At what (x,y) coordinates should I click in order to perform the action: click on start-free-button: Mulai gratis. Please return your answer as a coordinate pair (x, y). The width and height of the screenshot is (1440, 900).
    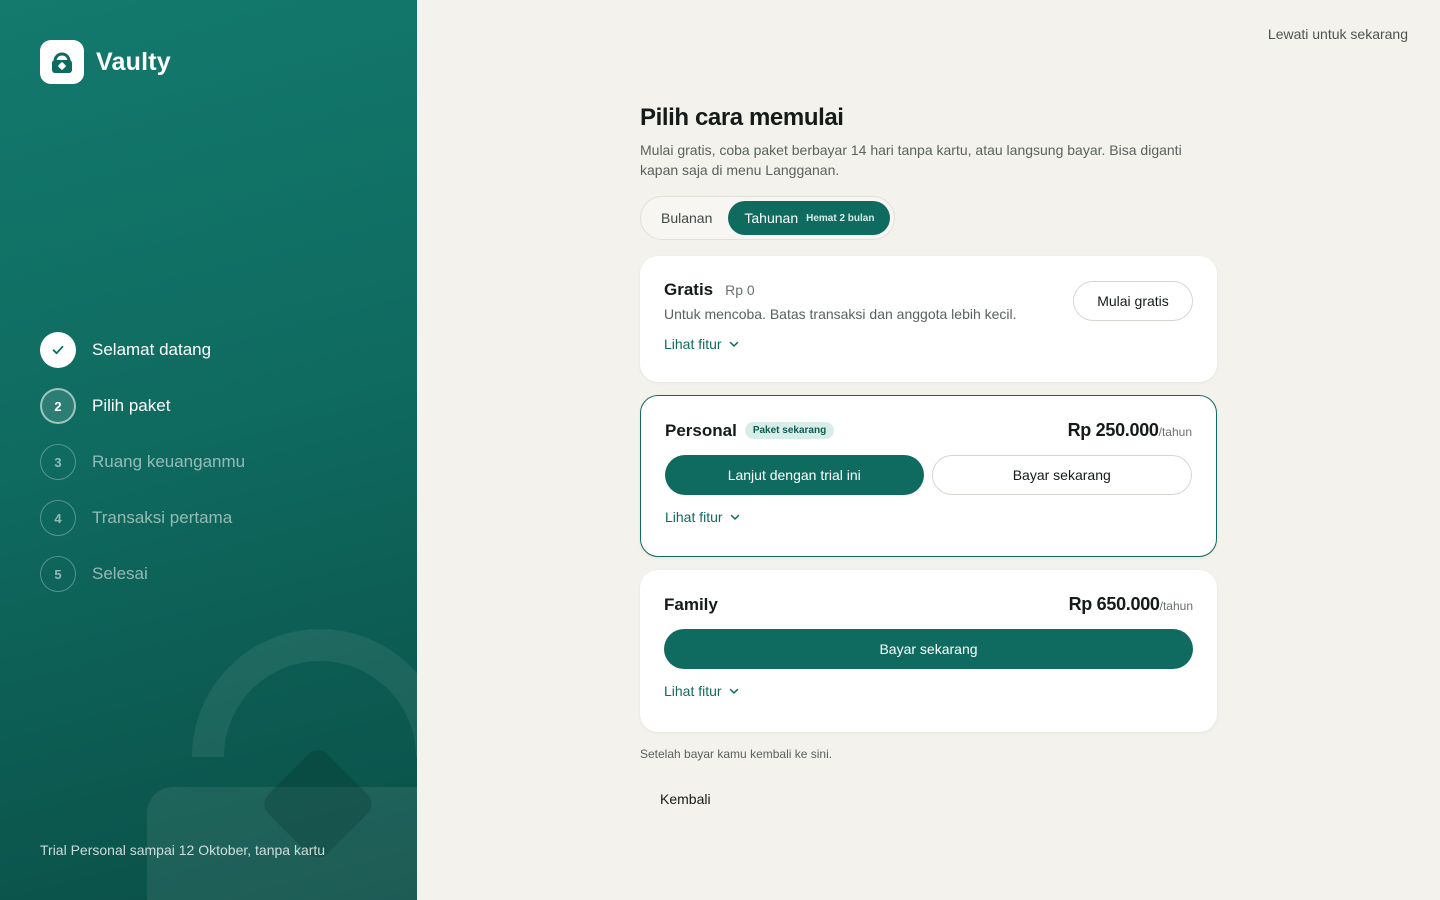
    Looking at the image, I should click on (1133, 301).